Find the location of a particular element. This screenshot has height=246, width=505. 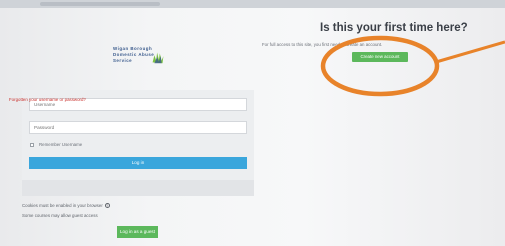

password-input is located at coordinates (138, 127).